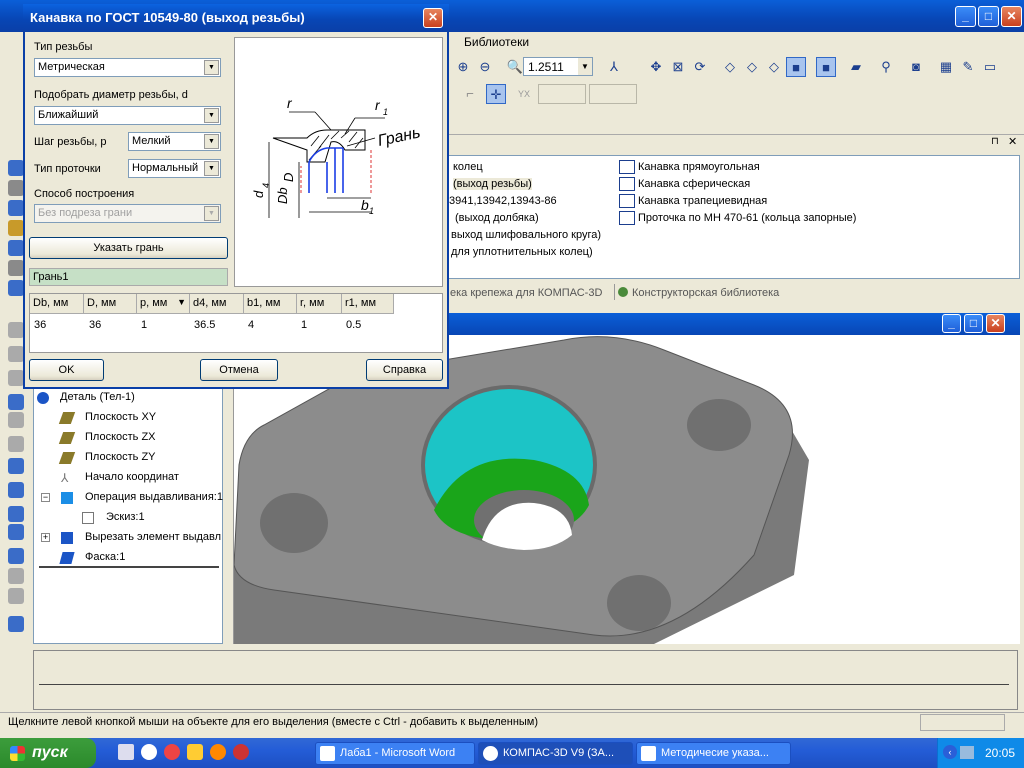  What do you see at coordinates (153, 537) in the screenshot?
I see `tree-item-cut: Вырезать элемент выдавл` at bounding box center [153, 537].